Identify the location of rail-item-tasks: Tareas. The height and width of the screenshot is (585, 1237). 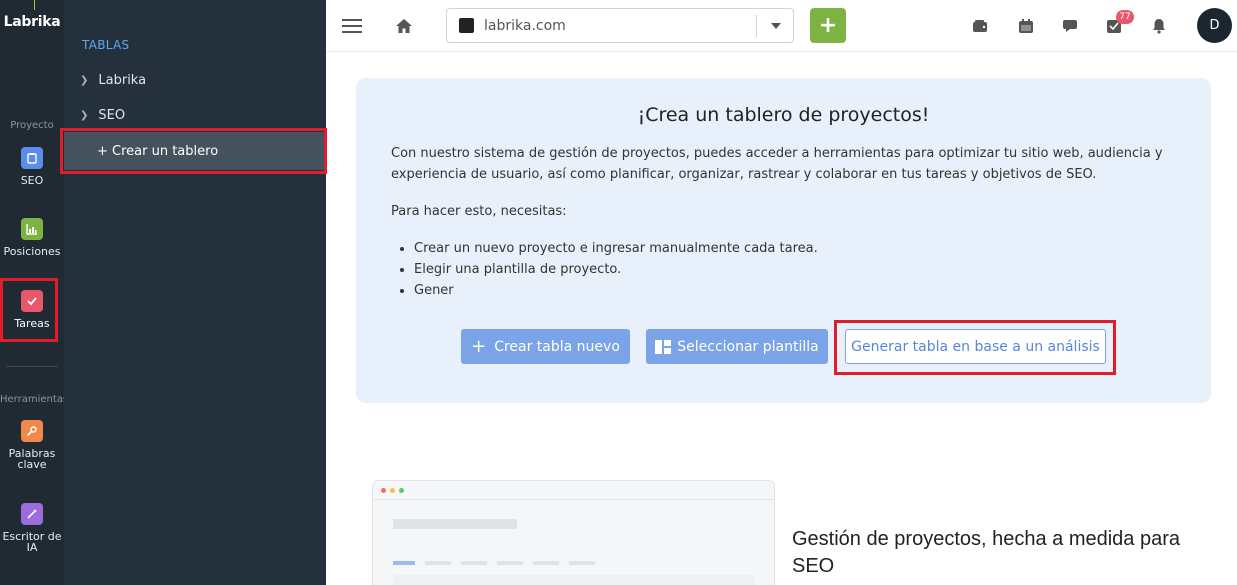
(32, 309).